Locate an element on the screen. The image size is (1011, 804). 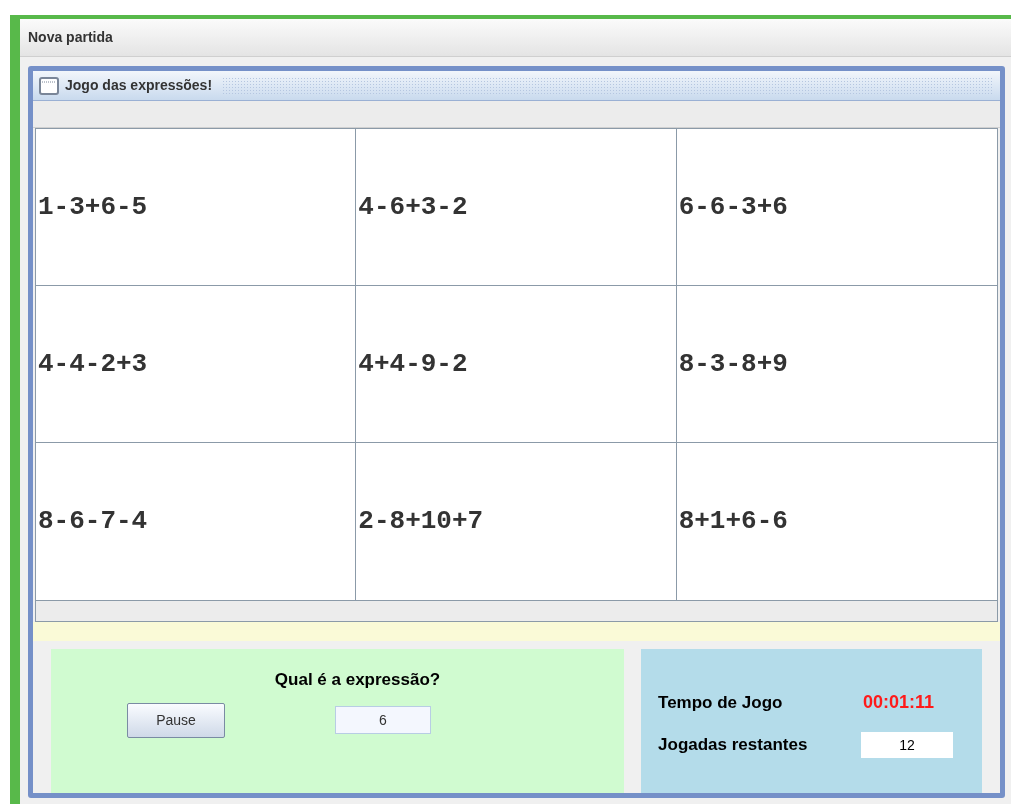
expression-text: 2-8+10+7 is located at coordinates (421, 521).